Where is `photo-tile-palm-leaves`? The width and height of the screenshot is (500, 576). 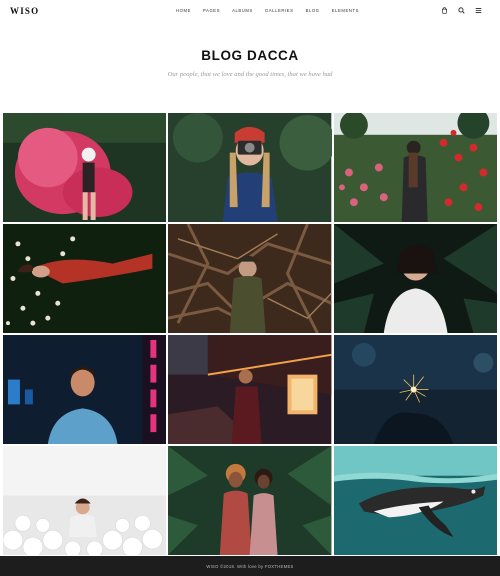 photo-tile-palm-leaves is located at coordinates (415, 278).